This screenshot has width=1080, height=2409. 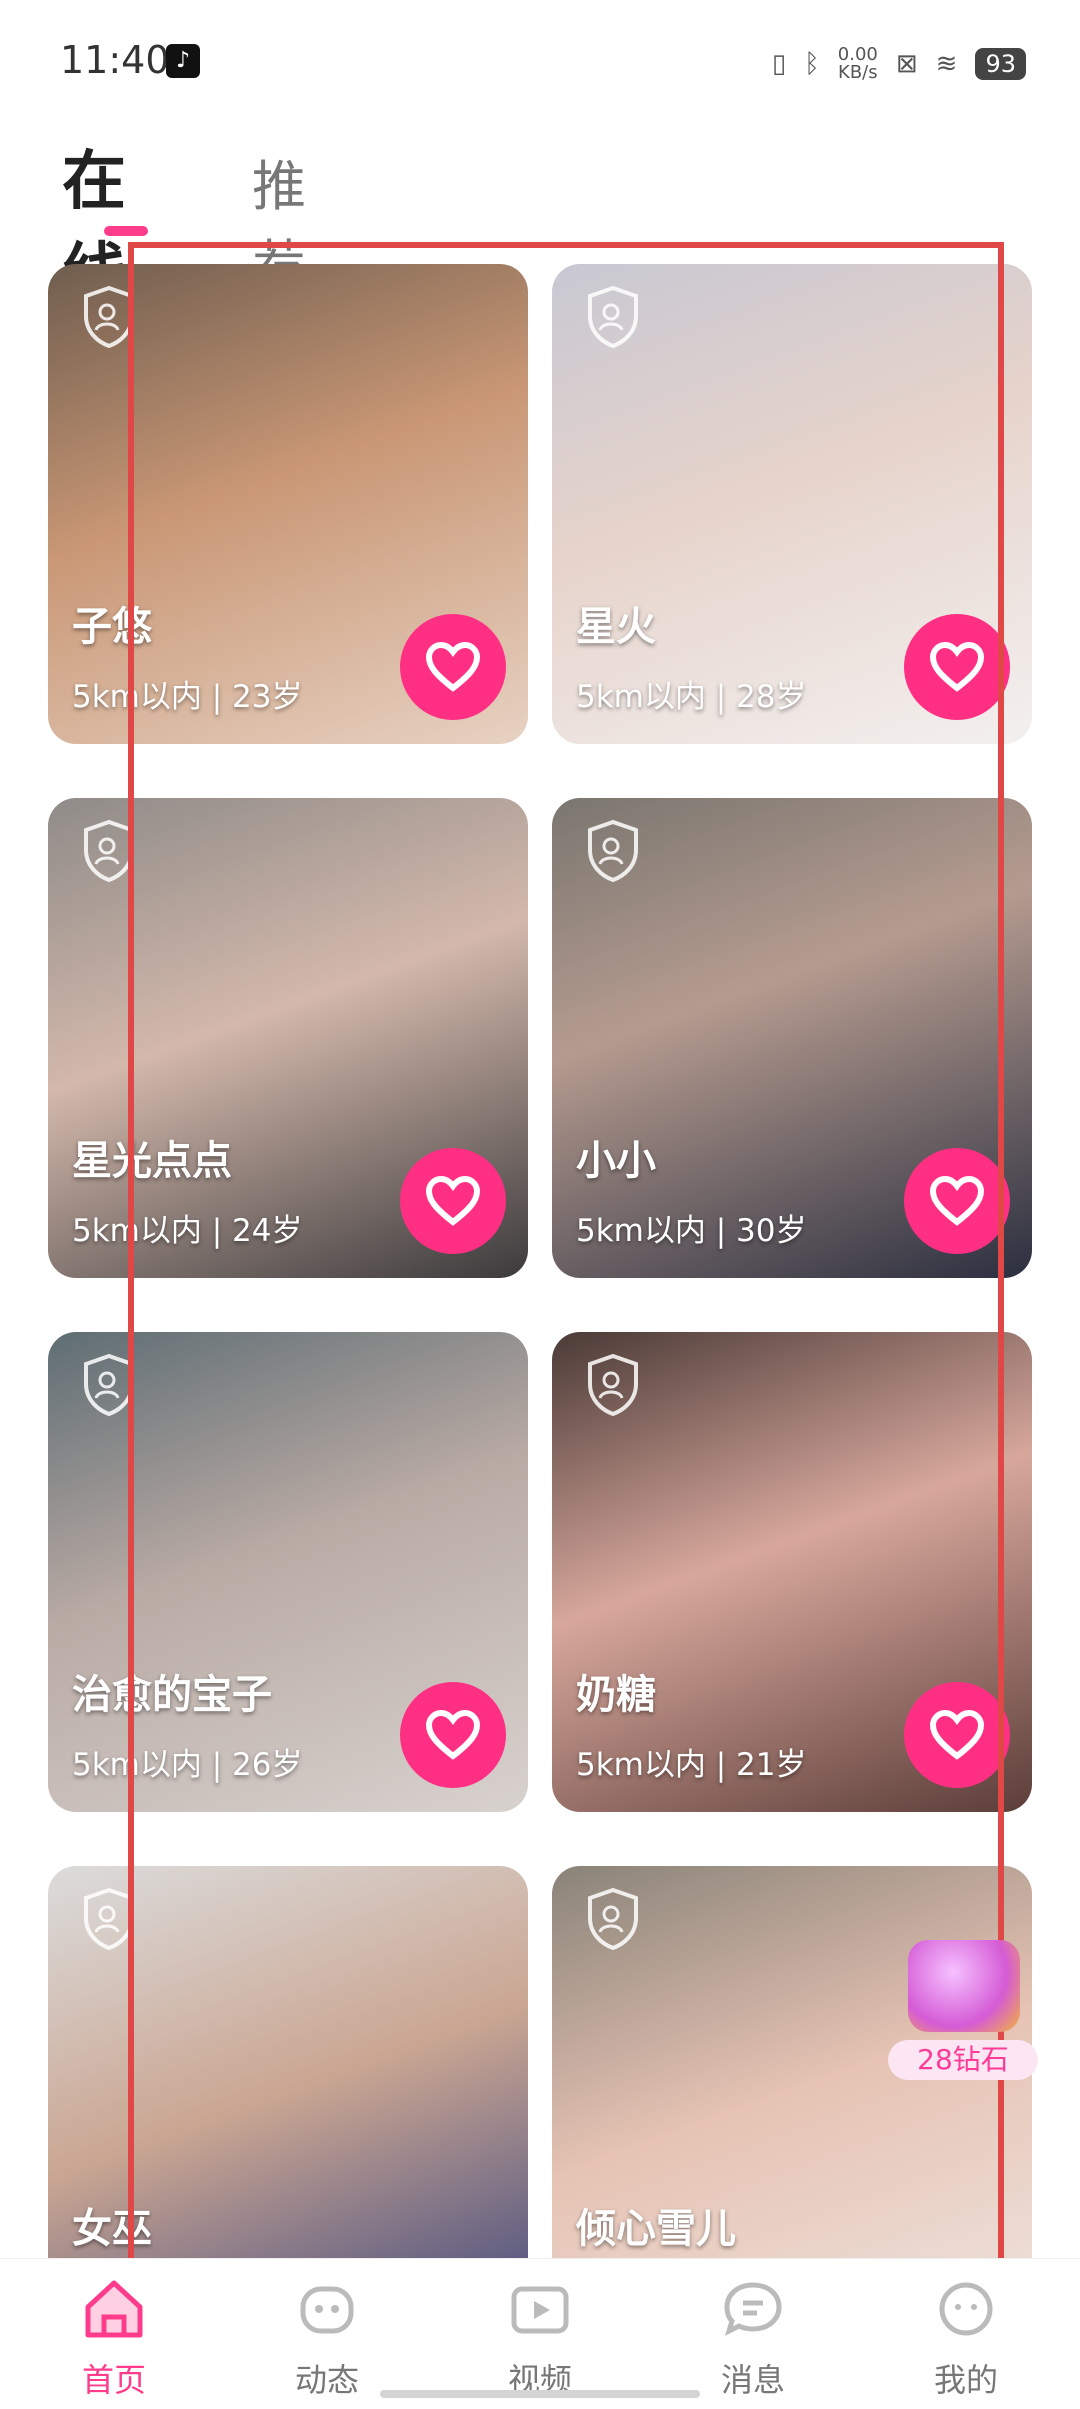 I want to click on nav-video: 视频, so click(x=540, y=2334).